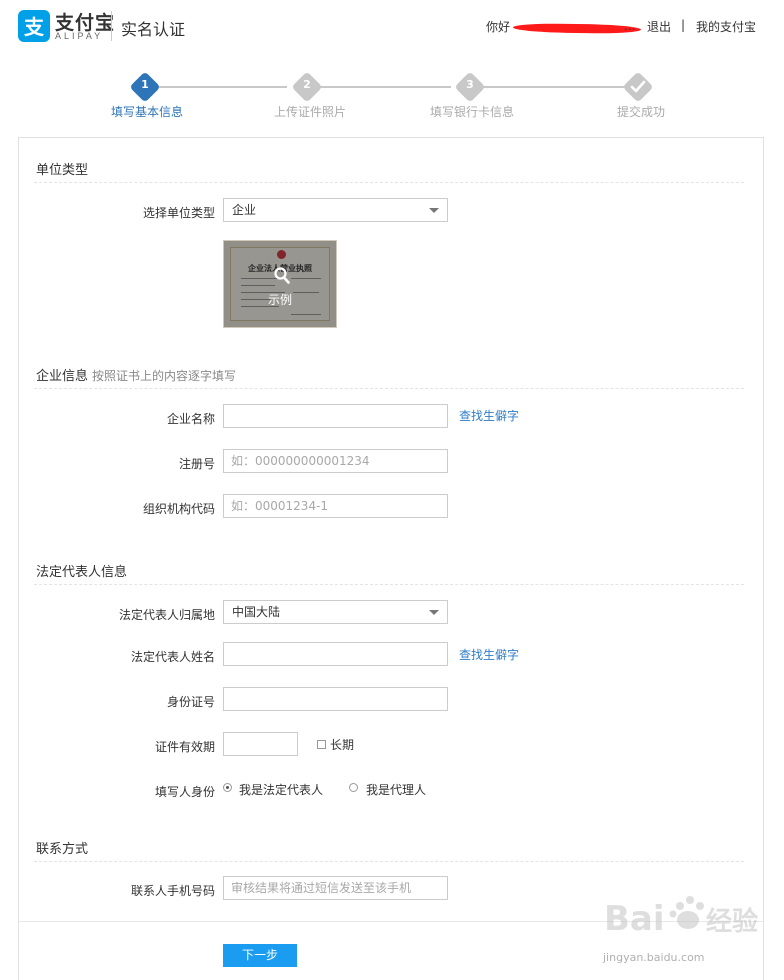 This screenshot has height=980, width=784. Describe the element at coordinates (111, 26) in the screenshot. I see `header-divider` at that location.